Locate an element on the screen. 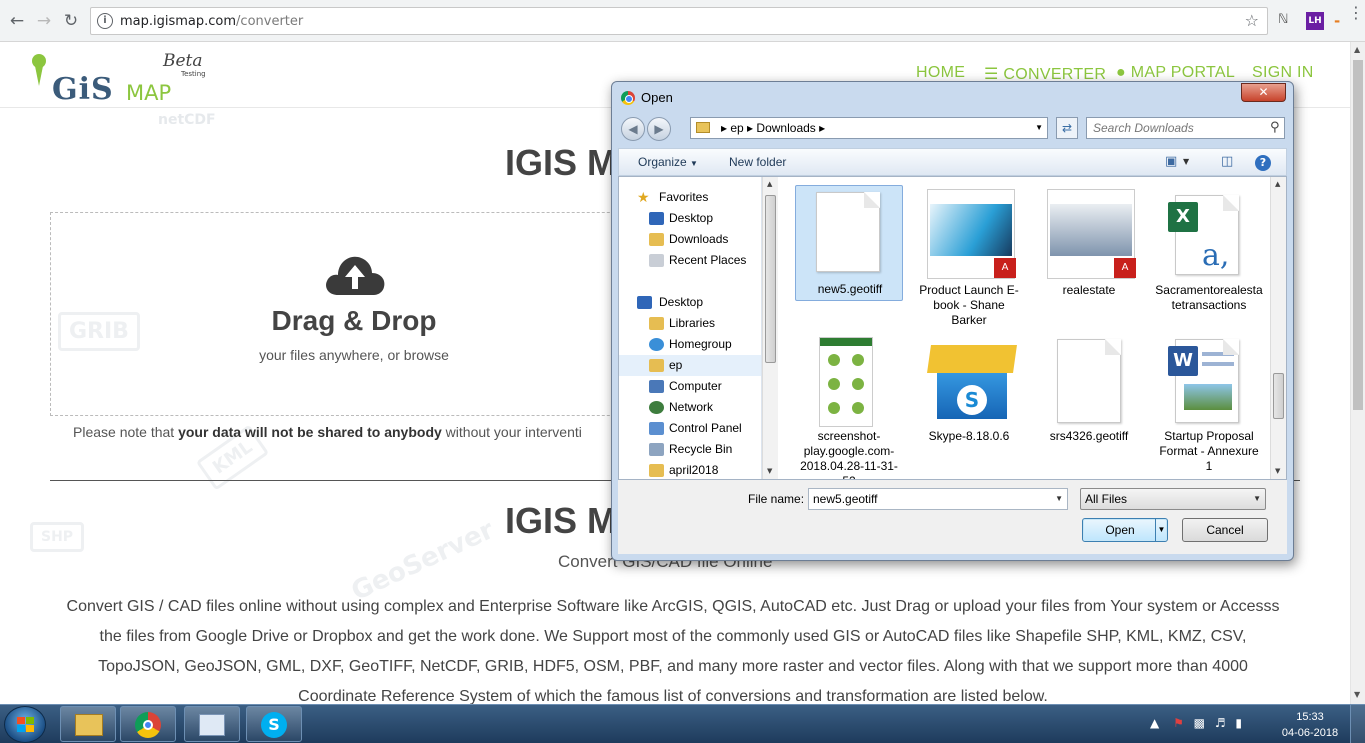 The image size is (1365, 743). dialog-refresh-icon: ⇄ is located at coordinates (1067, 128).